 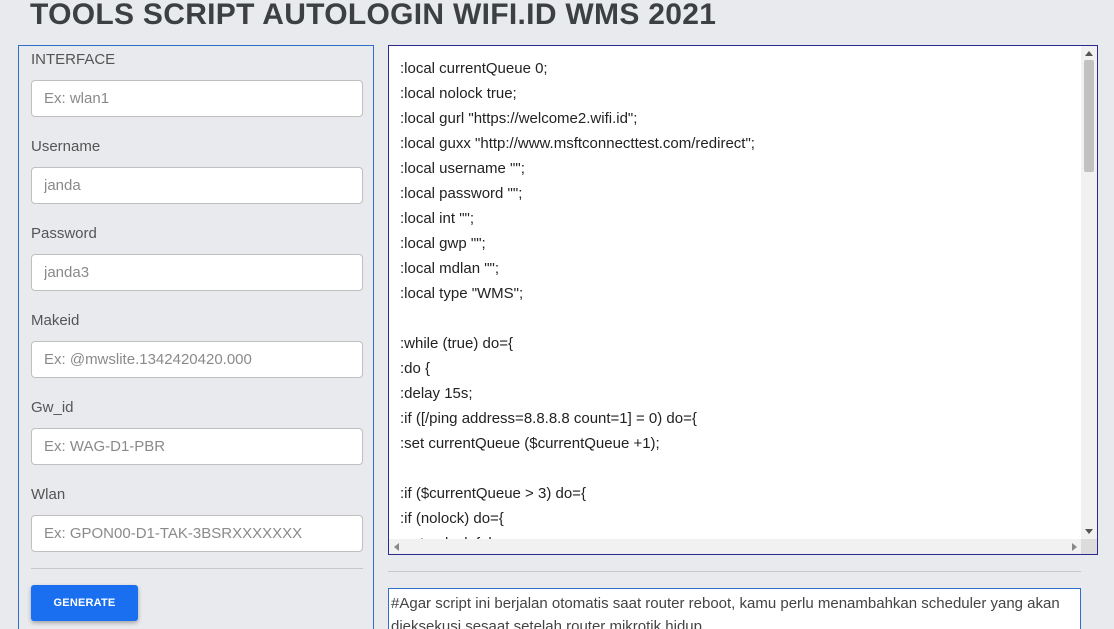 What do you see at coordinates (1089, 546) in the screenshot?
I see `scrollbar-corner` at bounding box center [1089, 546].